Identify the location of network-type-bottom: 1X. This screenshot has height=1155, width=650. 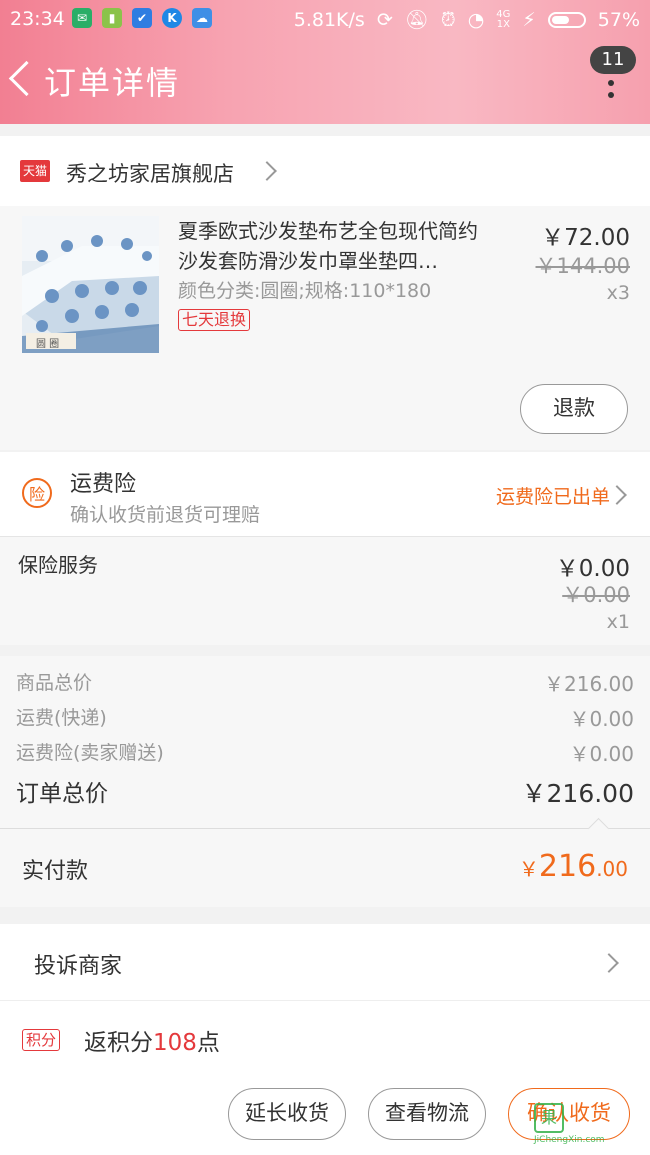
(503, 24).